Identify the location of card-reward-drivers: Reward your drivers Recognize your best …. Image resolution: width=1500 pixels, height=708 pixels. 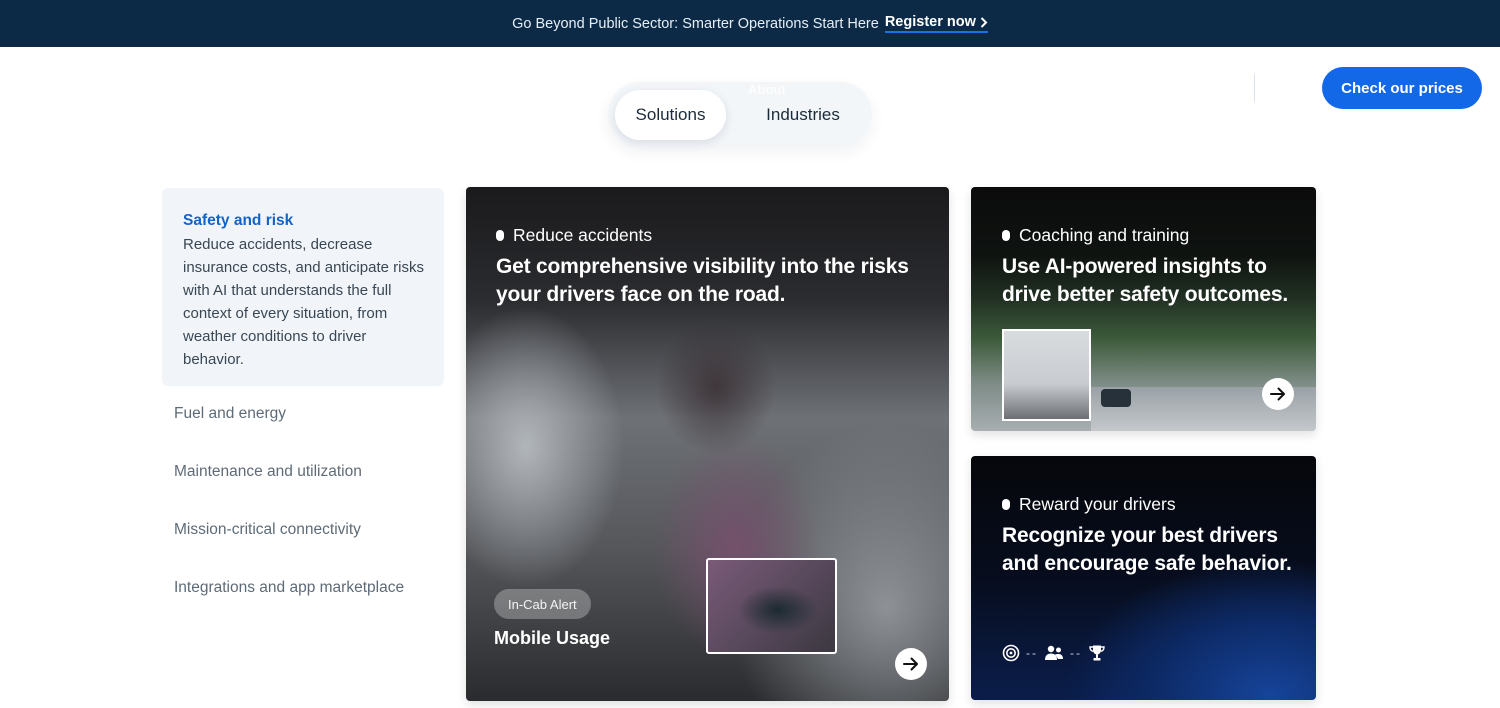
(1143, 578).